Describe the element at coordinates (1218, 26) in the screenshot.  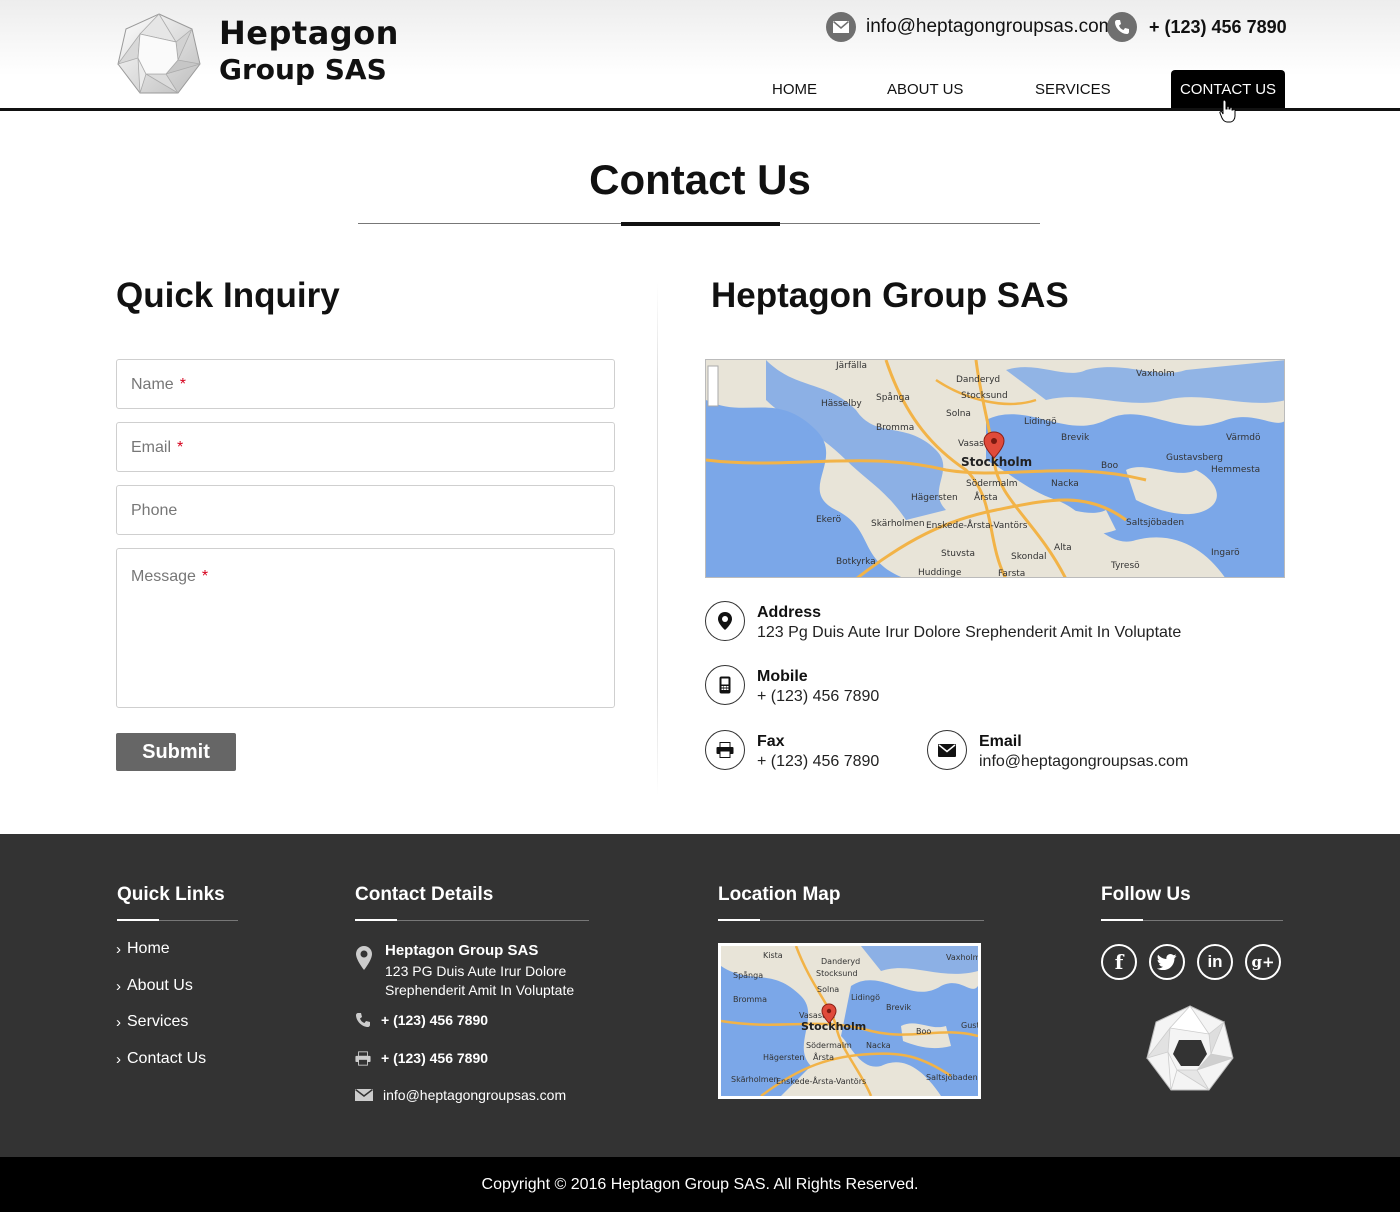
I see `header-phone-text: + (123) 456 7890` at that location.